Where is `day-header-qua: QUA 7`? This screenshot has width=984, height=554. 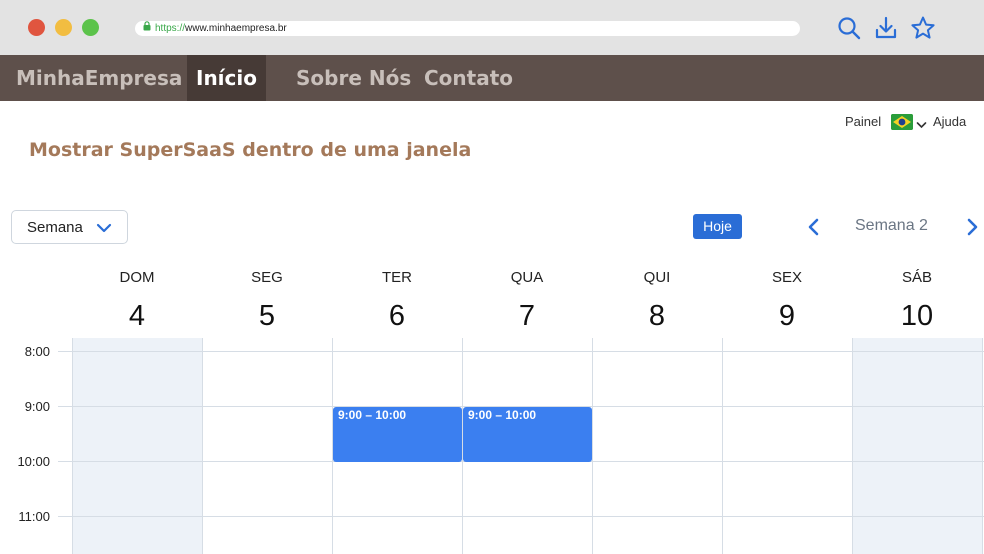 day-header-qua: QUA 7 is located at coordinates (527, 300).